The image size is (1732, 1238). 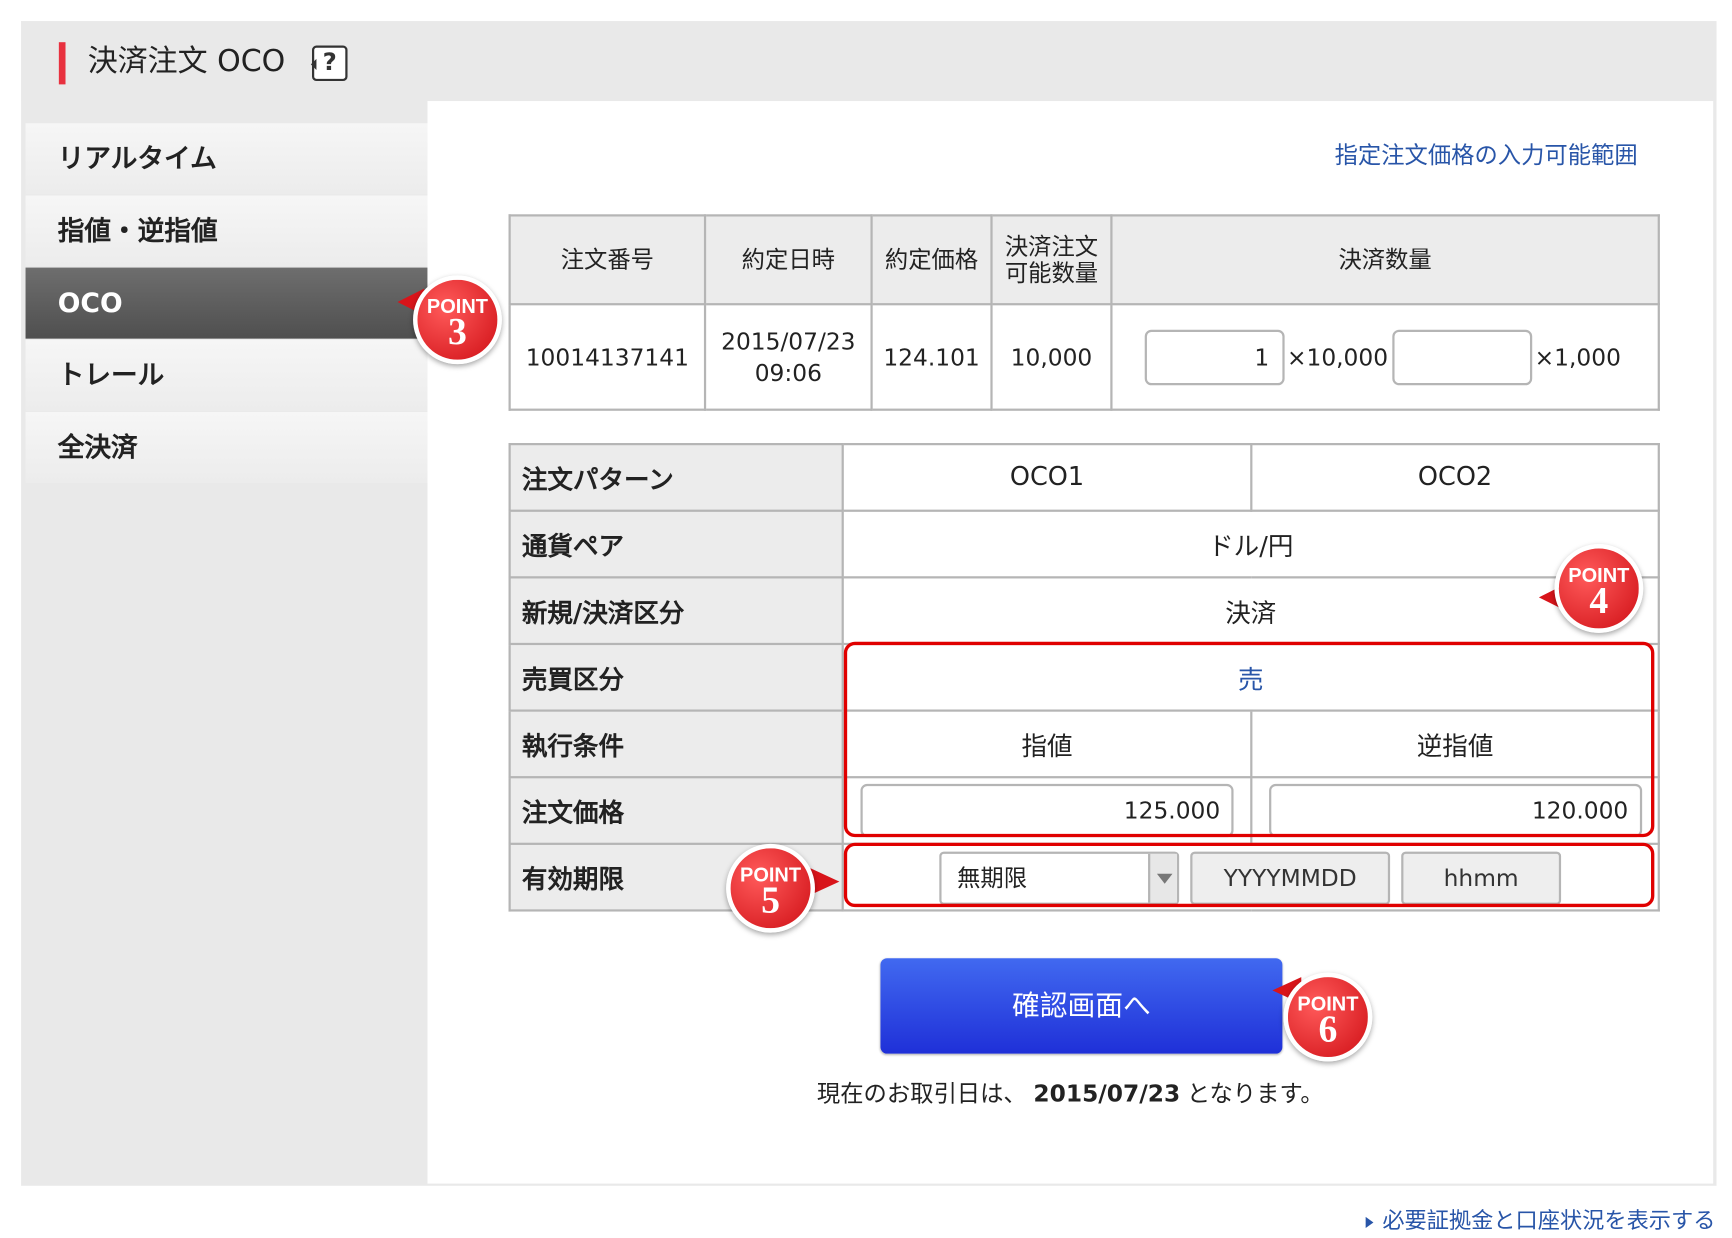 What do you see at coordinates (1051, 357) in the screenshot?
I see `available-qty: 10,000` at bounding box center [1051, 357].